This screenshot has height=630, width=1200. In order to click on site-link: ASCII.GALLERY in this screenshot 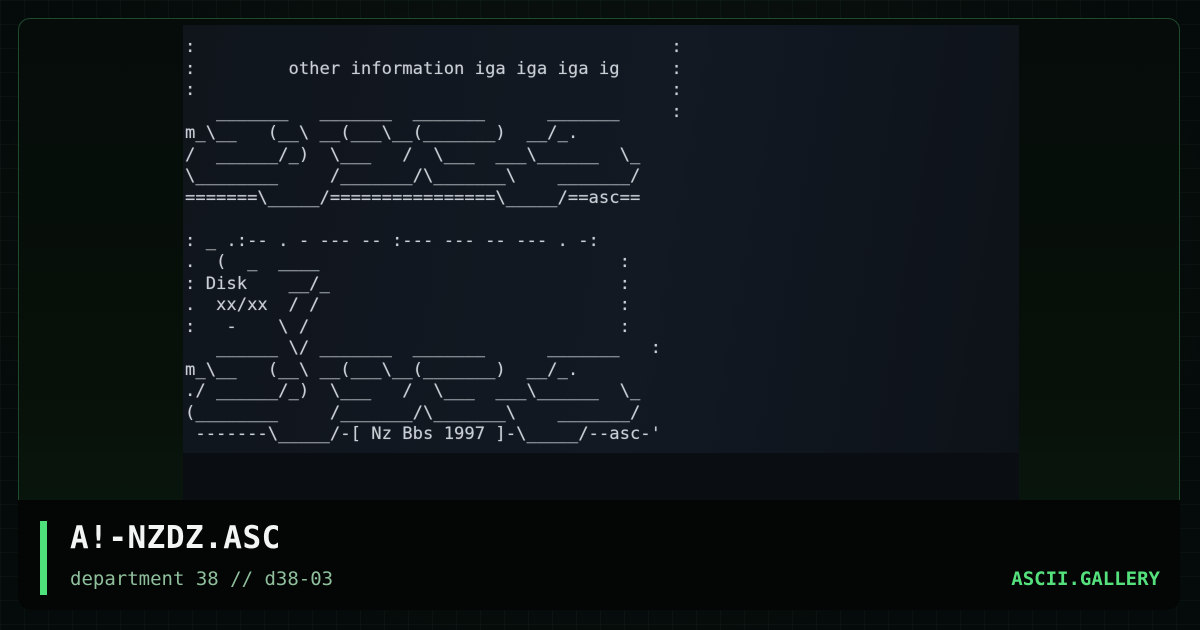, I will do `click(1085, 579)`.